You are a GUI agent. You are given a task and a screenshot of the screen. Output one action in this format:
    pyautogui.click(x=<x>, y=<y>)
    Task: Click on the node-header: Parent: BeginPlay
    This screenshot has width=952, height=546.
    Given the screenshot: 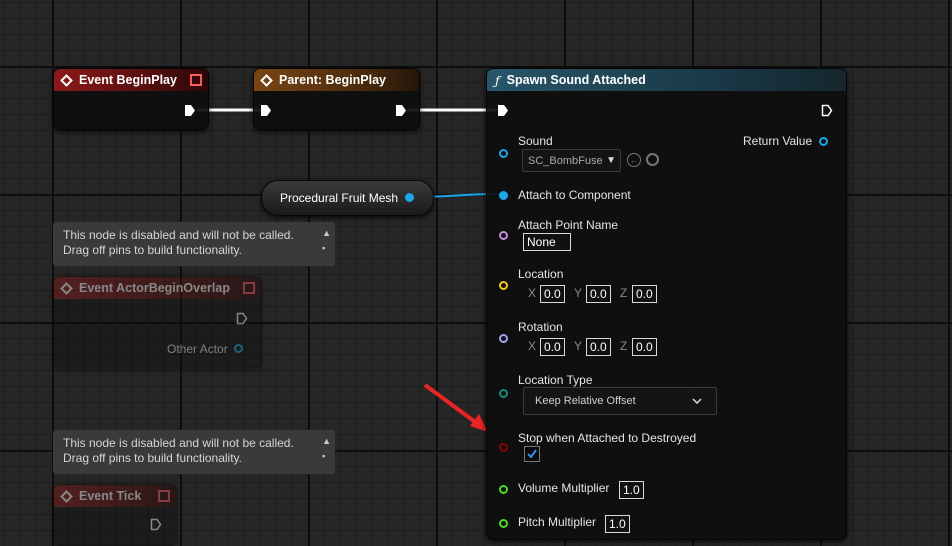 What is the action you would take?
    pyautogui.click(x=336, y=80)
    